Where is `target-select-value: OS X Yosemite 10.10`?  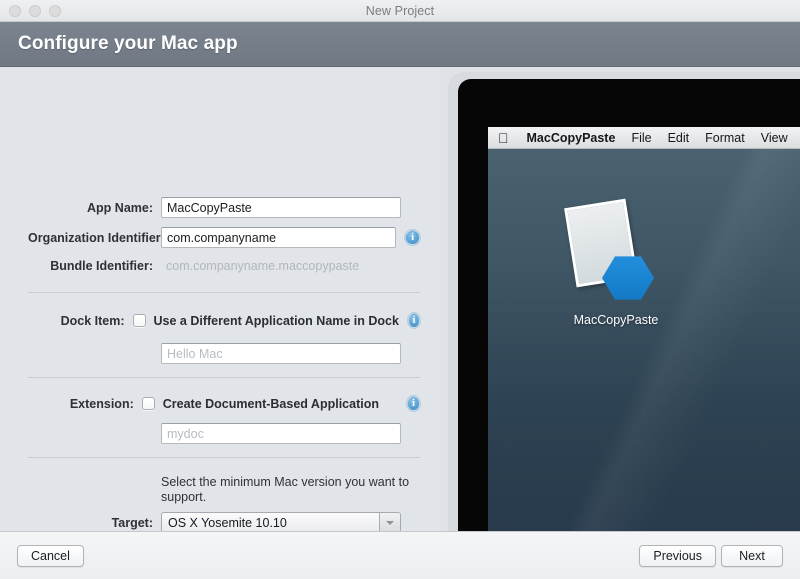 target-select-value: OS X Yosemite 10.10 is located at coordinates (227, 523).